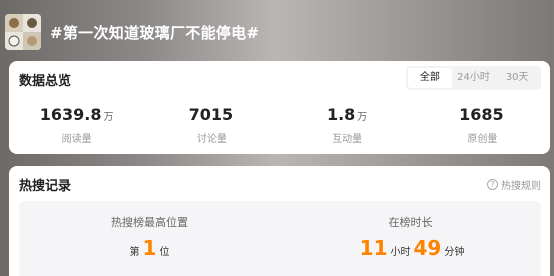  What do you see at coordinates (430, 78) in the screenshot?
I see `tab-all: 全部` at bounding box center [430, 78].